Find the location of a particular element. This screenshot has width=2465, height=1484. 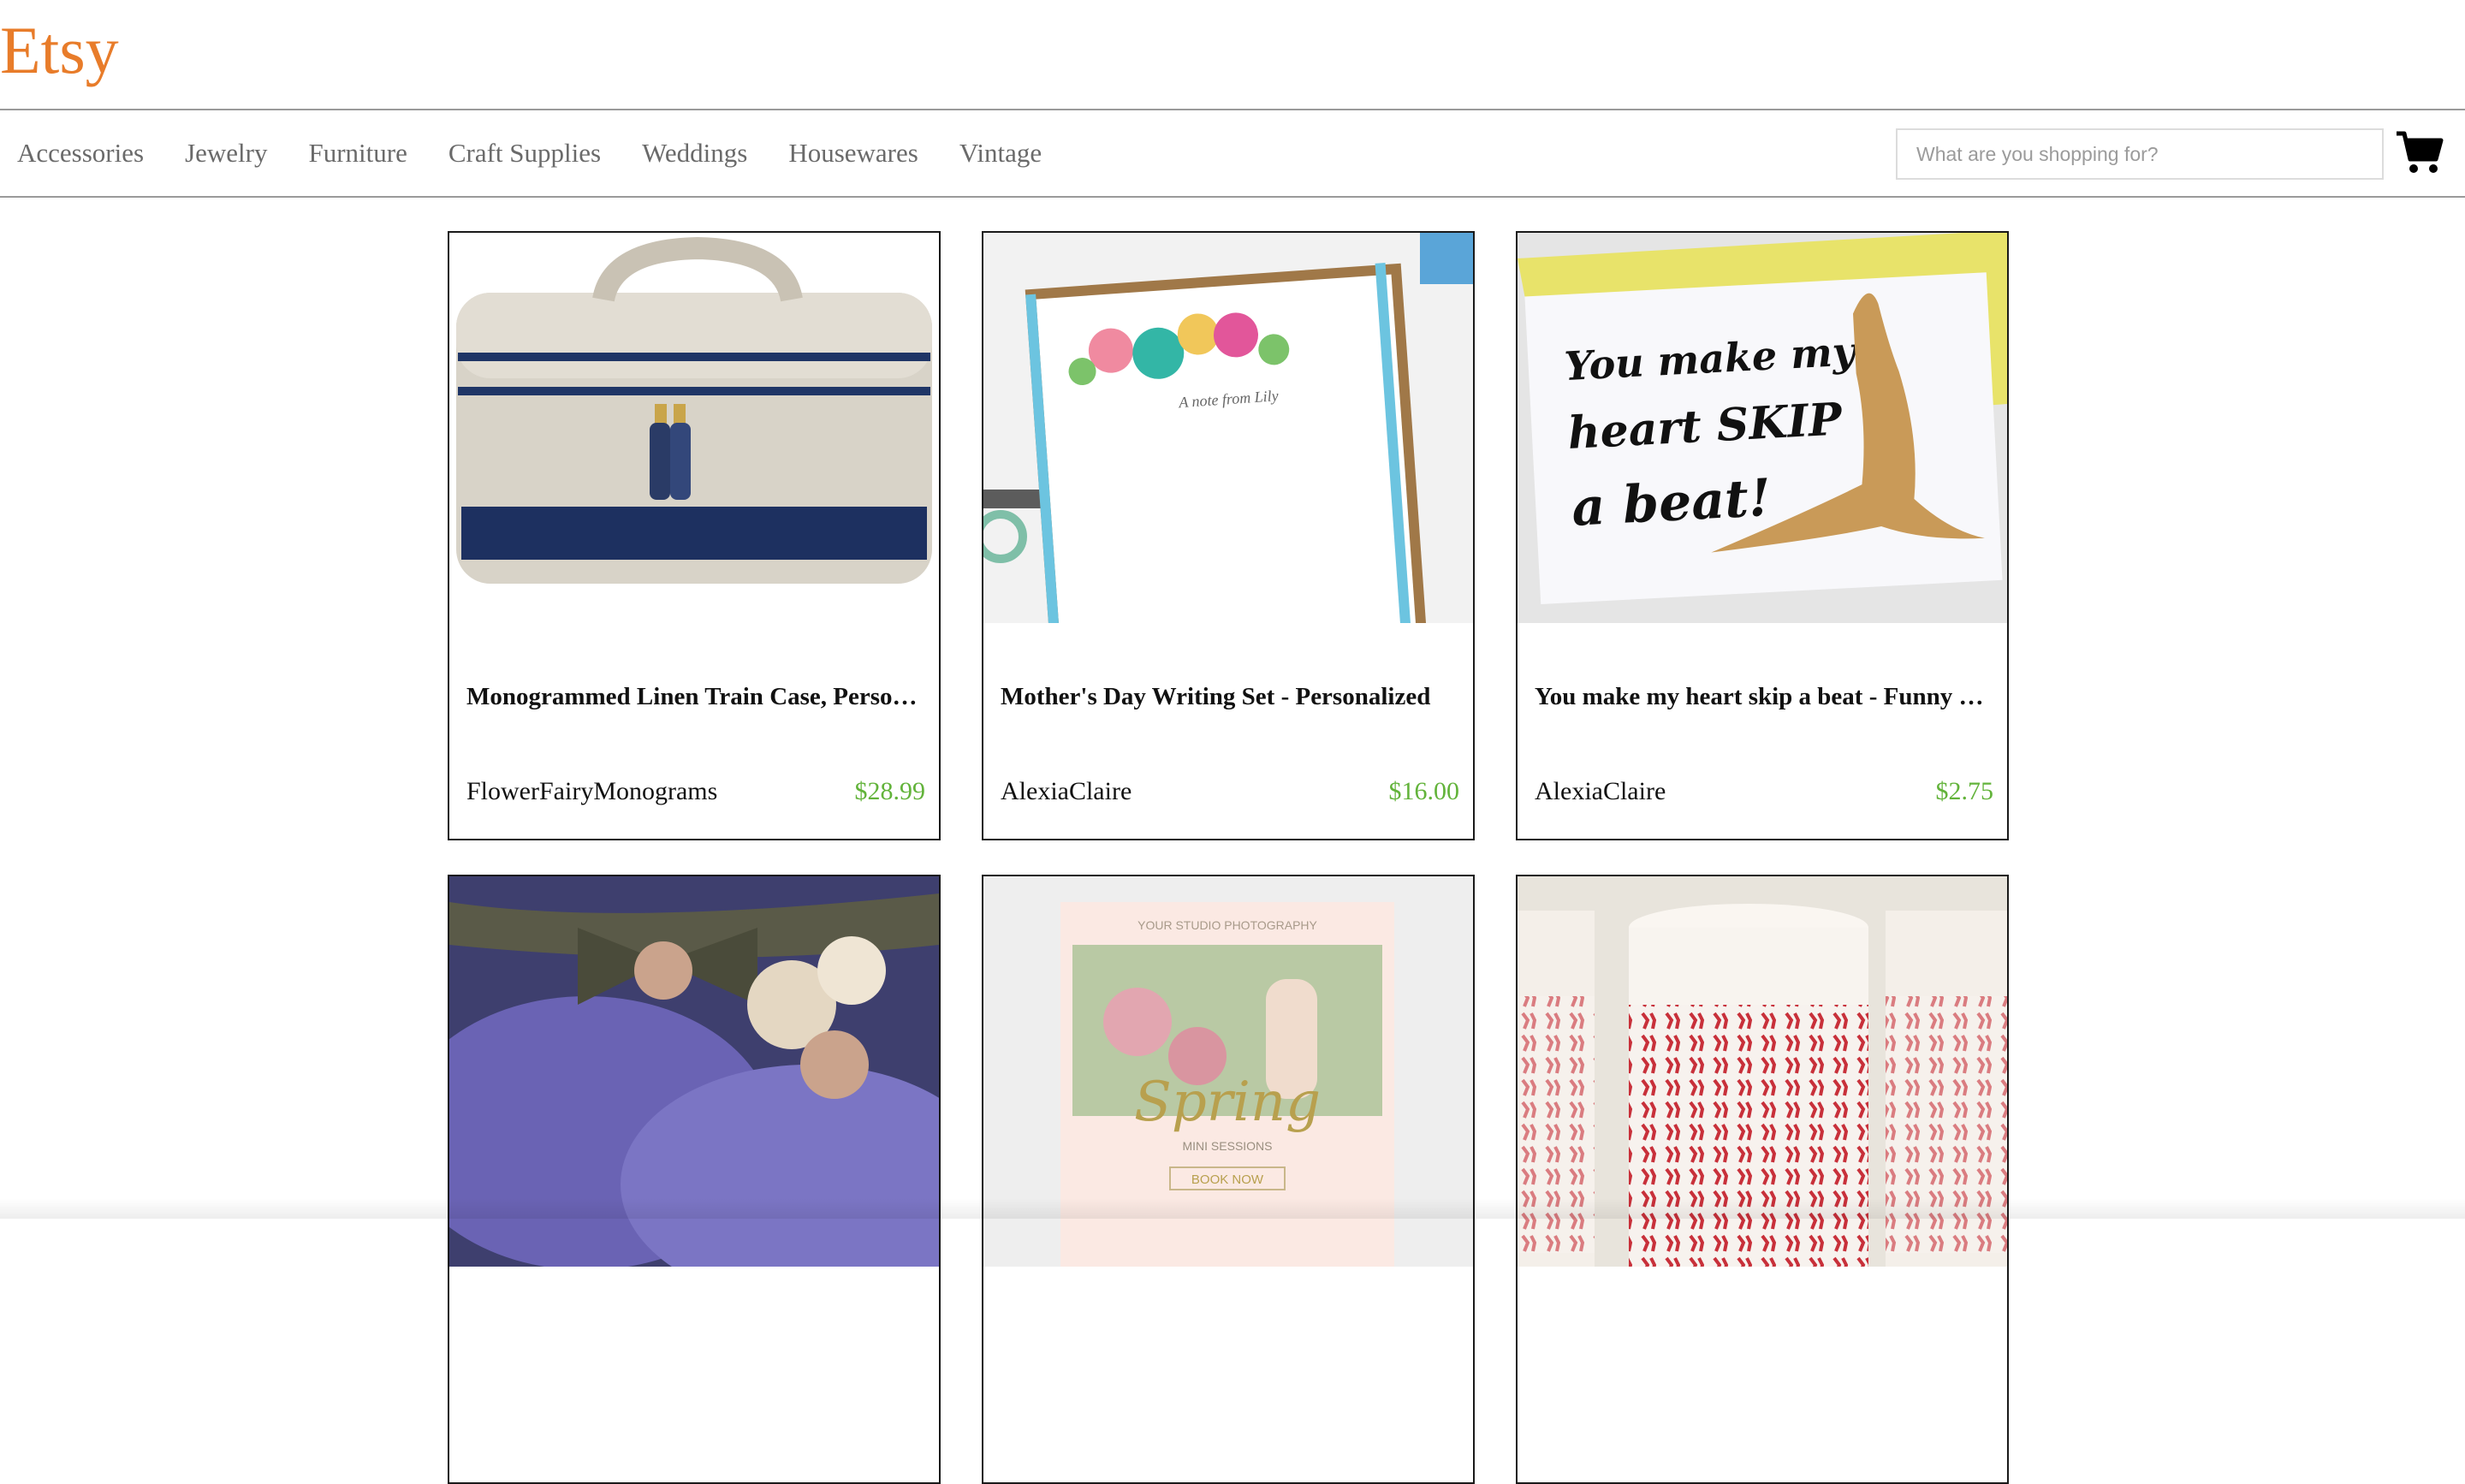

cart-icon is located at coordinates (2420, 152).